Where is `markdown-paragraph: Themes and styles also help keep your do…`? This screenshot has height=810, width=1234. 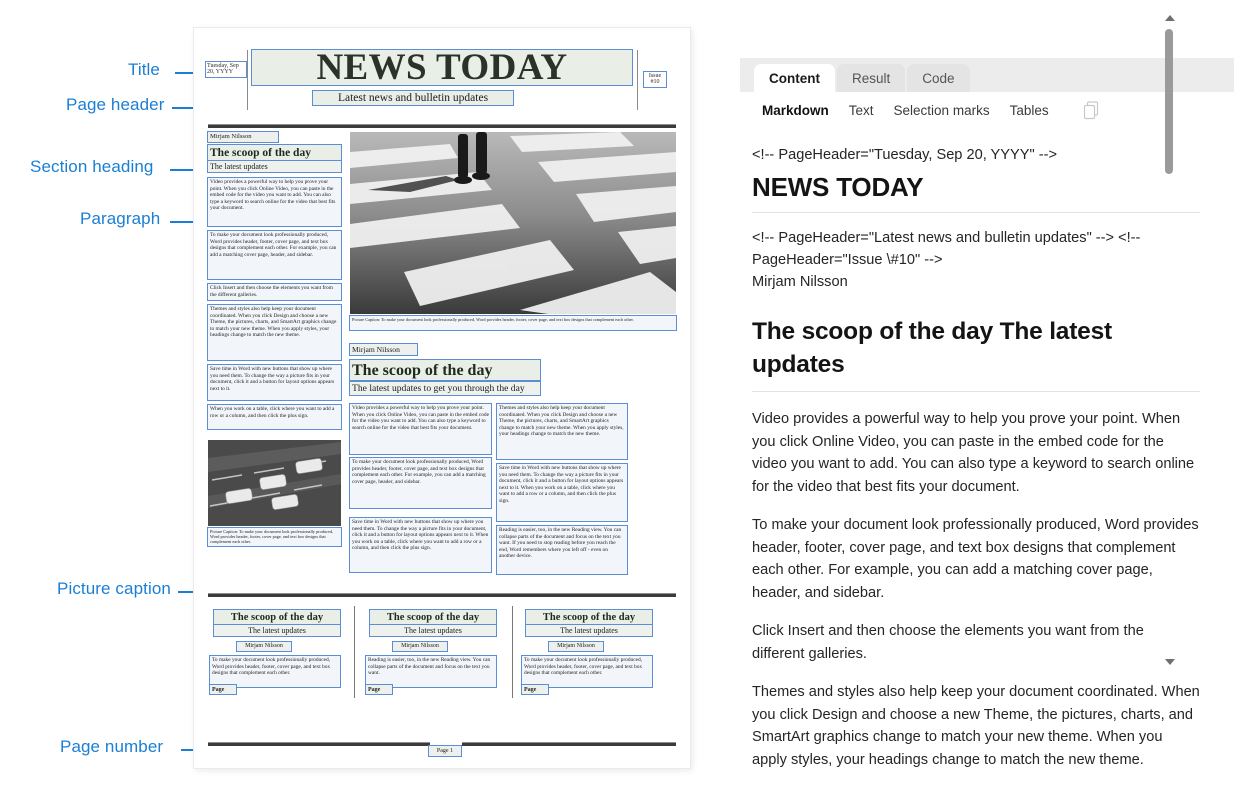 markdown-paragraph: Themes and styles also help keep your do… is located at coordinates (976, 726).